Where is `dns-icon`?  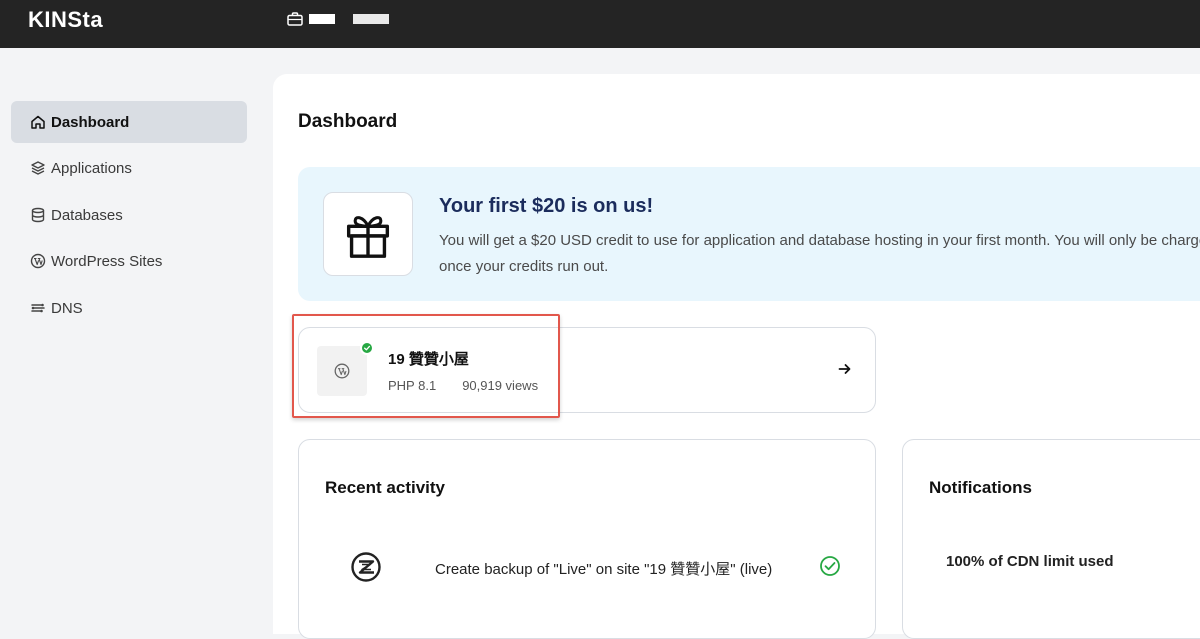
dns-icon is located at coordinates (38, 308).